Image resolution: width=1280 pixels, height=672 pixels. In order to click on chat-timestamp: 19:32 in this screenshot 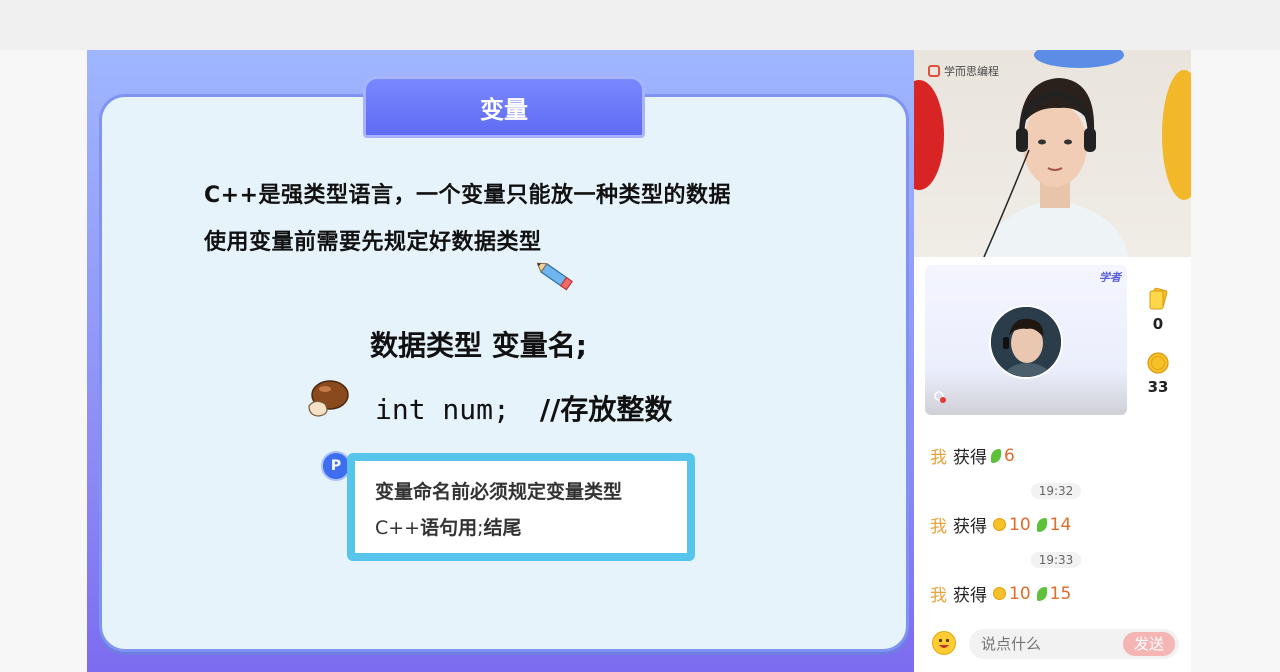, I will do `click(1056, 491)`.